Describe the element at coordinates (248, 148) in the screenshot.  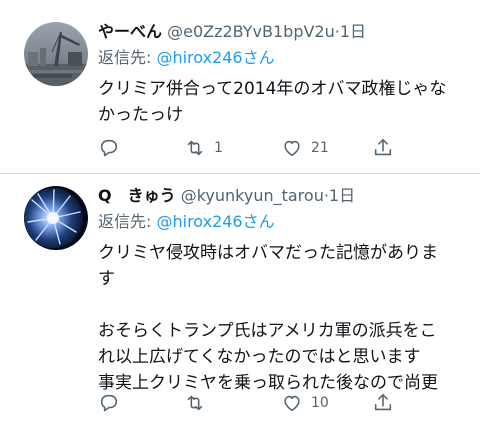
I see `action-bar: 1 21` at that location.